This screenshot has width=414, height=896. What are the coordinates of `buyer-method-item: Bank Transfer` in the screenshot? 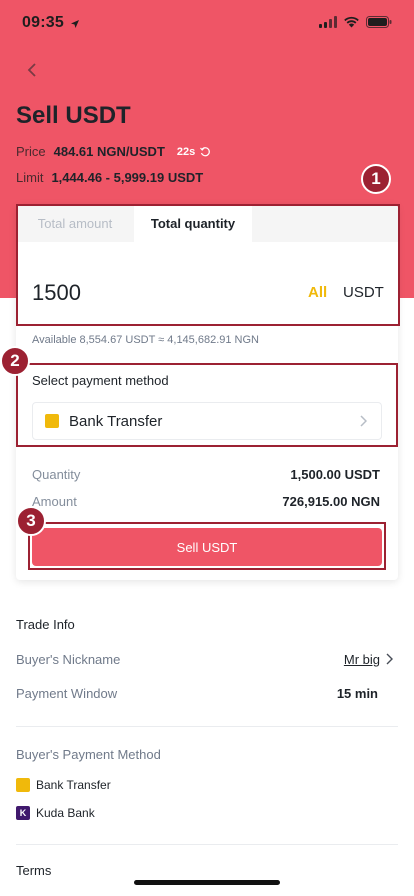 It's located at (63, 785).